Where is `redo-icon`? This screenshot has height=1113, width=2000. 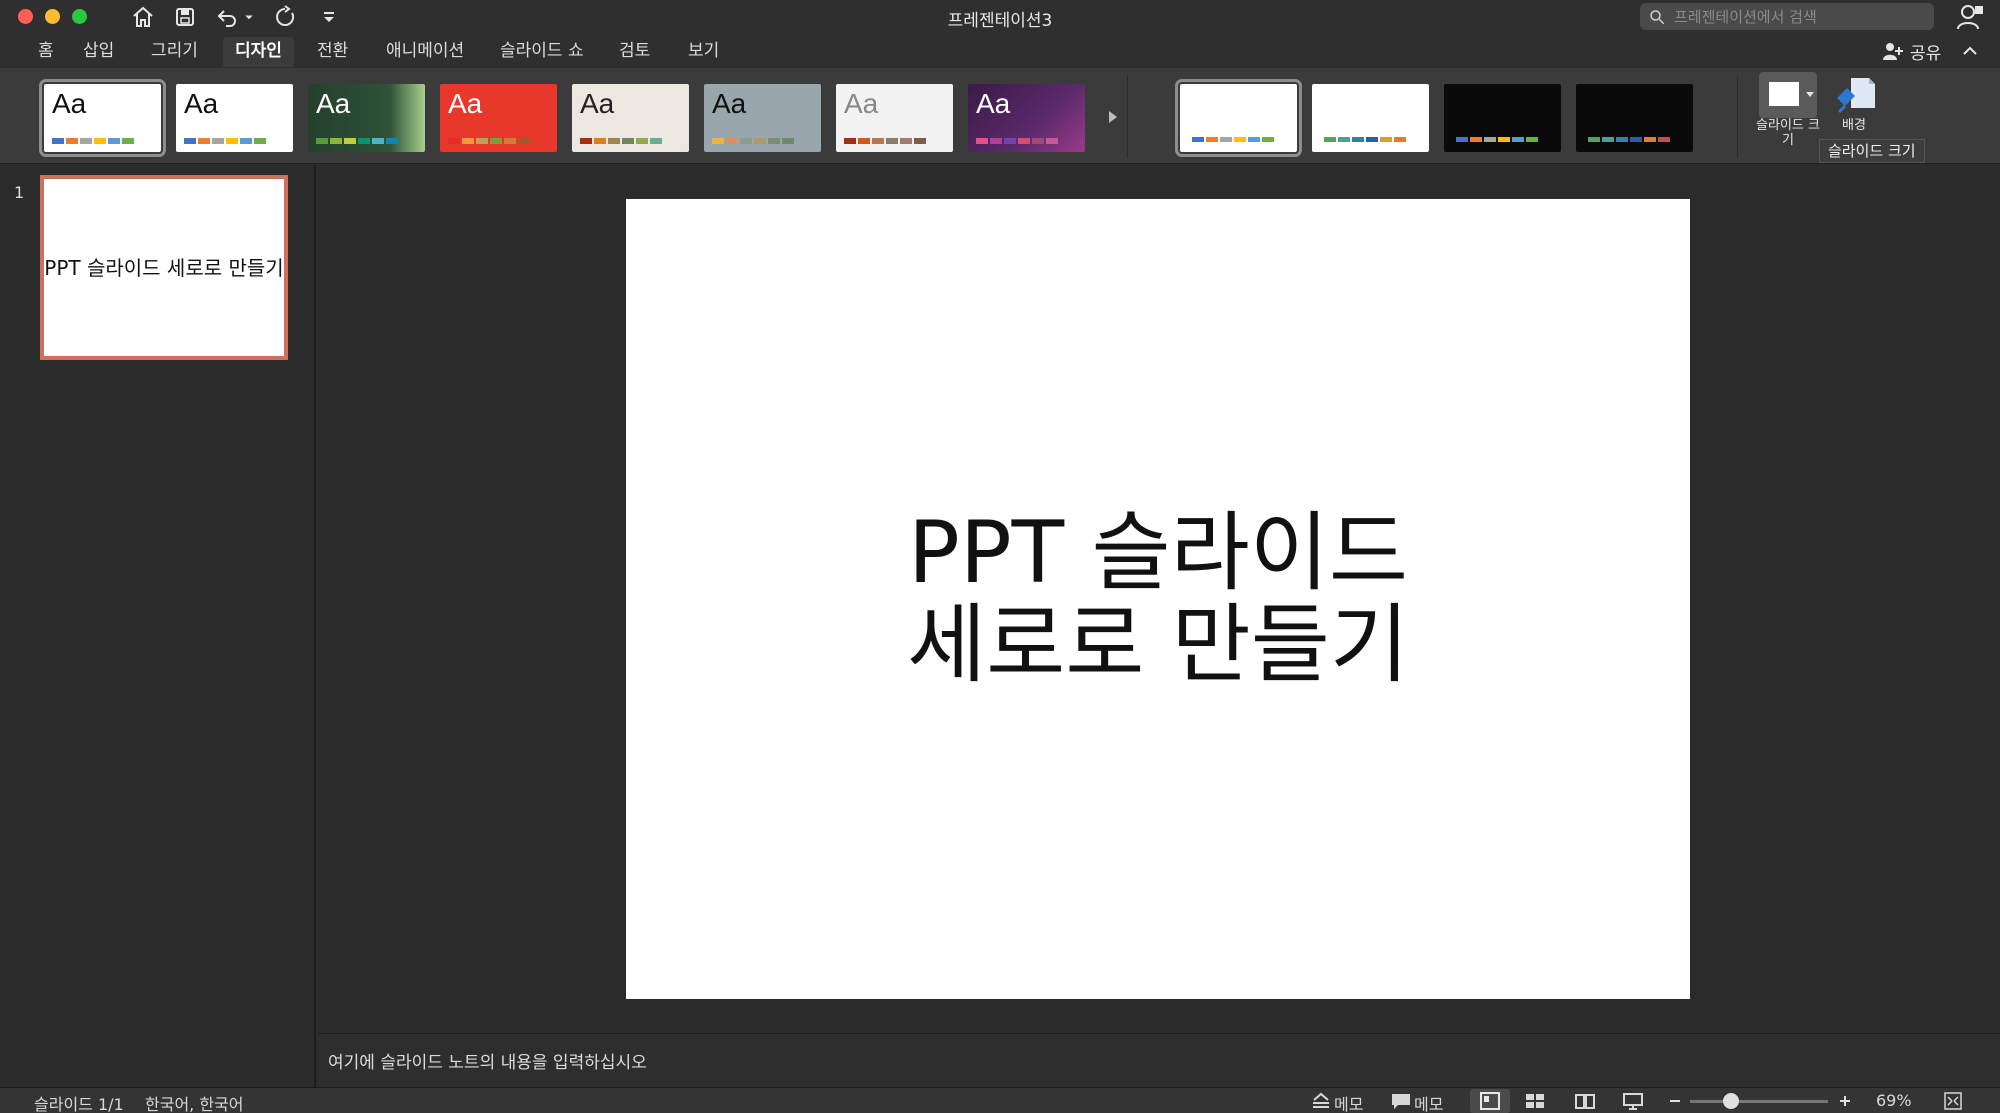 redo-icon is located at coordinates (285, 17).